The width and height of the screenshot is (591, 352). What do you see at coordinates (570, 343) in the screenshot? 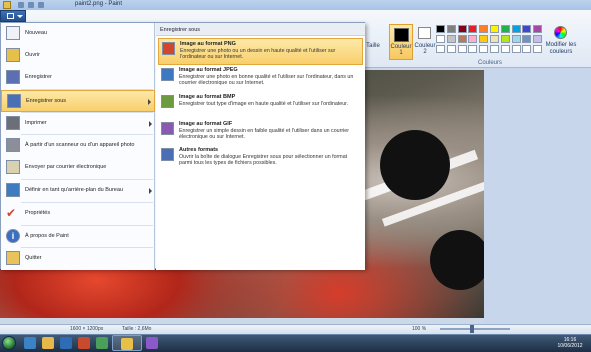
I see `clock: 16:16 10/06/2012` at bounding box center [570, 343].